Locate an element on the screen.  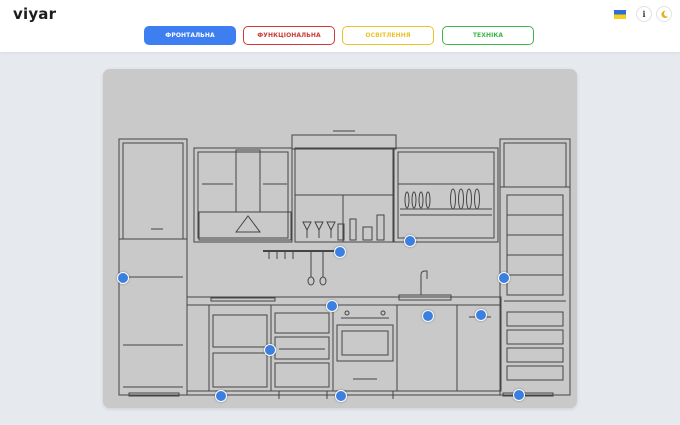
flag-ukraine-icon is located at coordinates (620, 14).